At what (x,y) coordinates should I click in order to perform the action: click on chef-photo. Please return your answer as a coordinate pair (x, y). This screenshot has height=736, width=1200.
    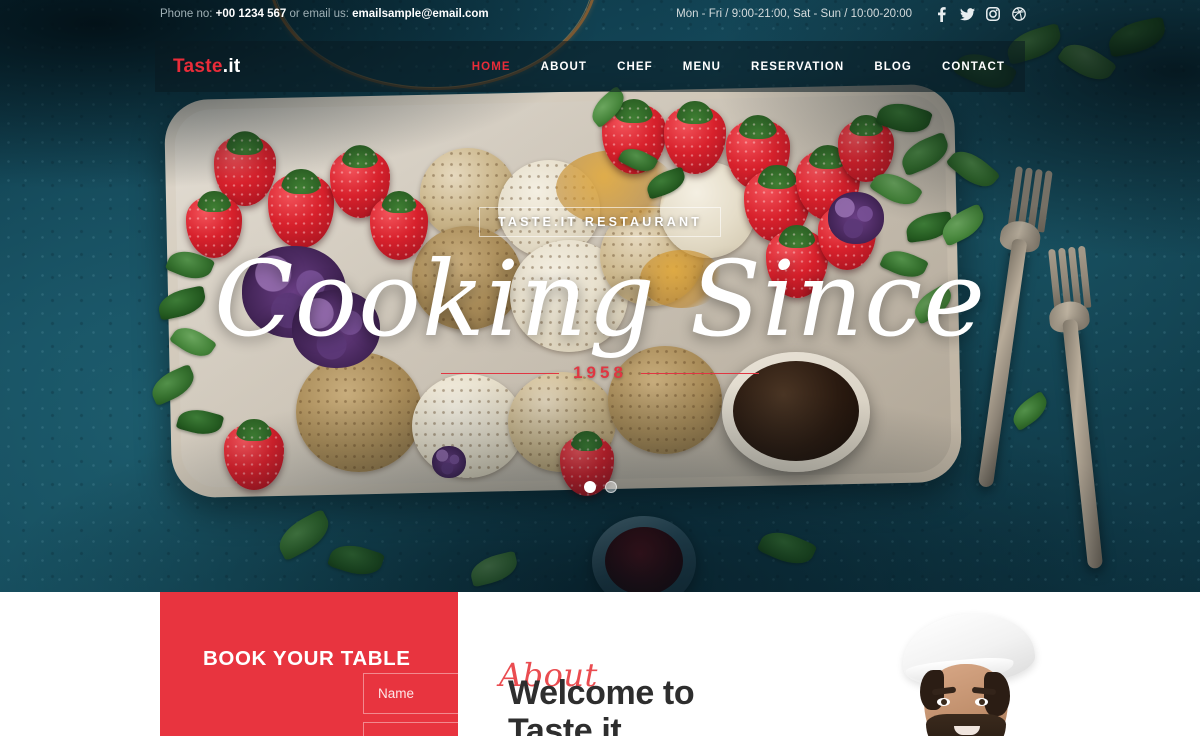
    Looking at the image, I should click on (980, 667).